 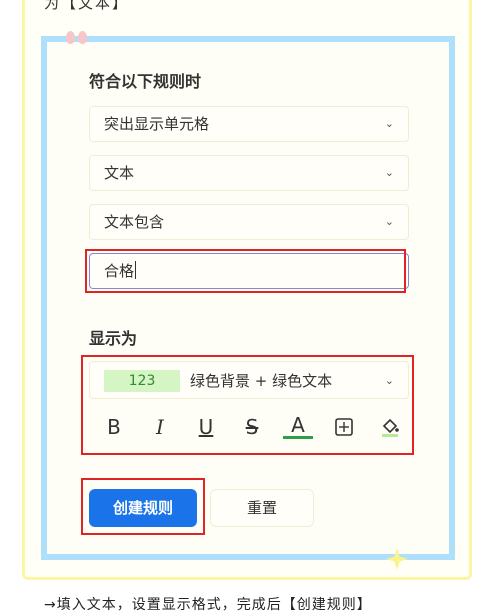 What do you see at coordinates (208, 605) in the screenshot?
I see `caption-text: →填入文本，设置显示格式，完成后【创建规则】` at bounding box center [208, 605].